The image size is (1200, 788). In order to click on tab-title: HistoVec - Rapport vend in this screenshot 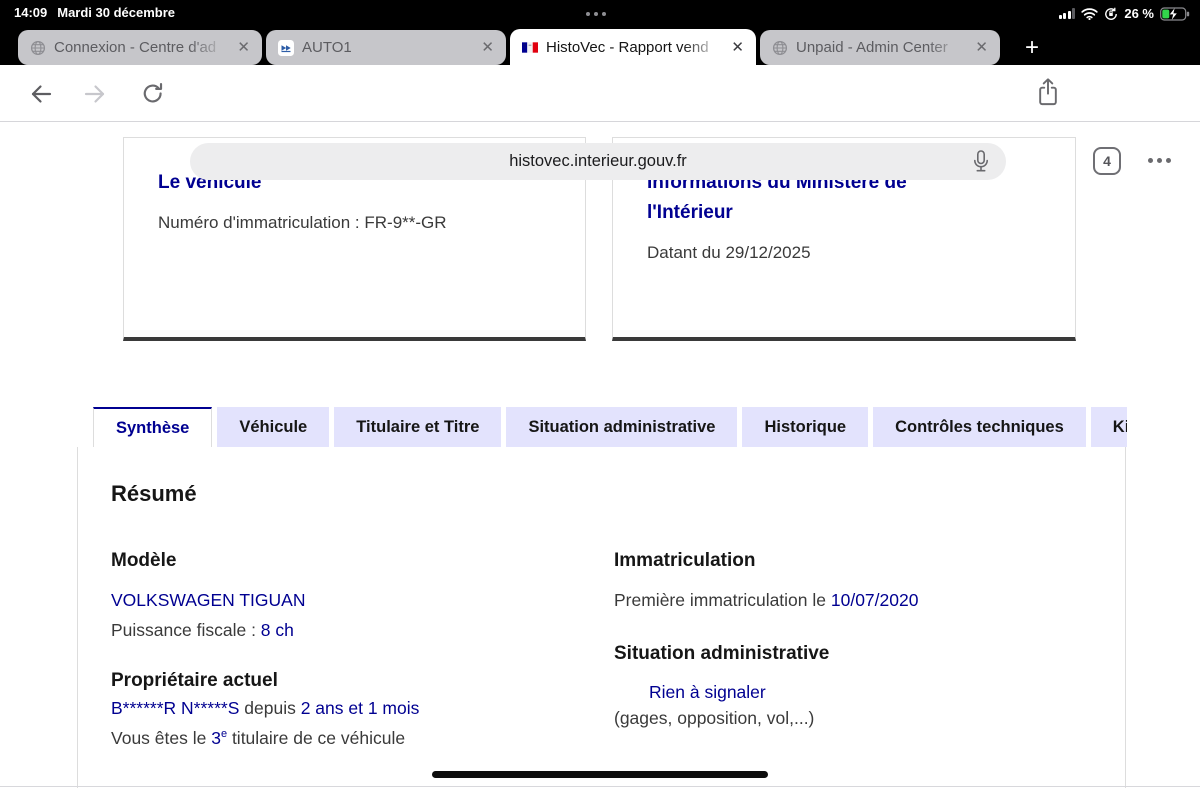, I will do `click(627, 47)`.